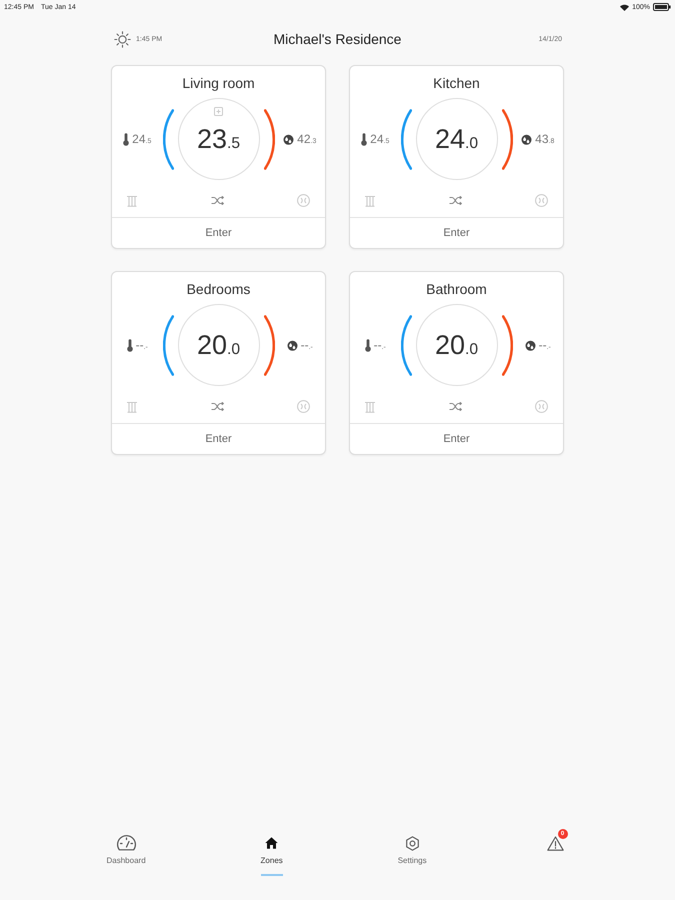 The image size is (675, 900). Describe the element at coordinates (625, 7) in the screenshot. I see `wifi-icon` at that location.